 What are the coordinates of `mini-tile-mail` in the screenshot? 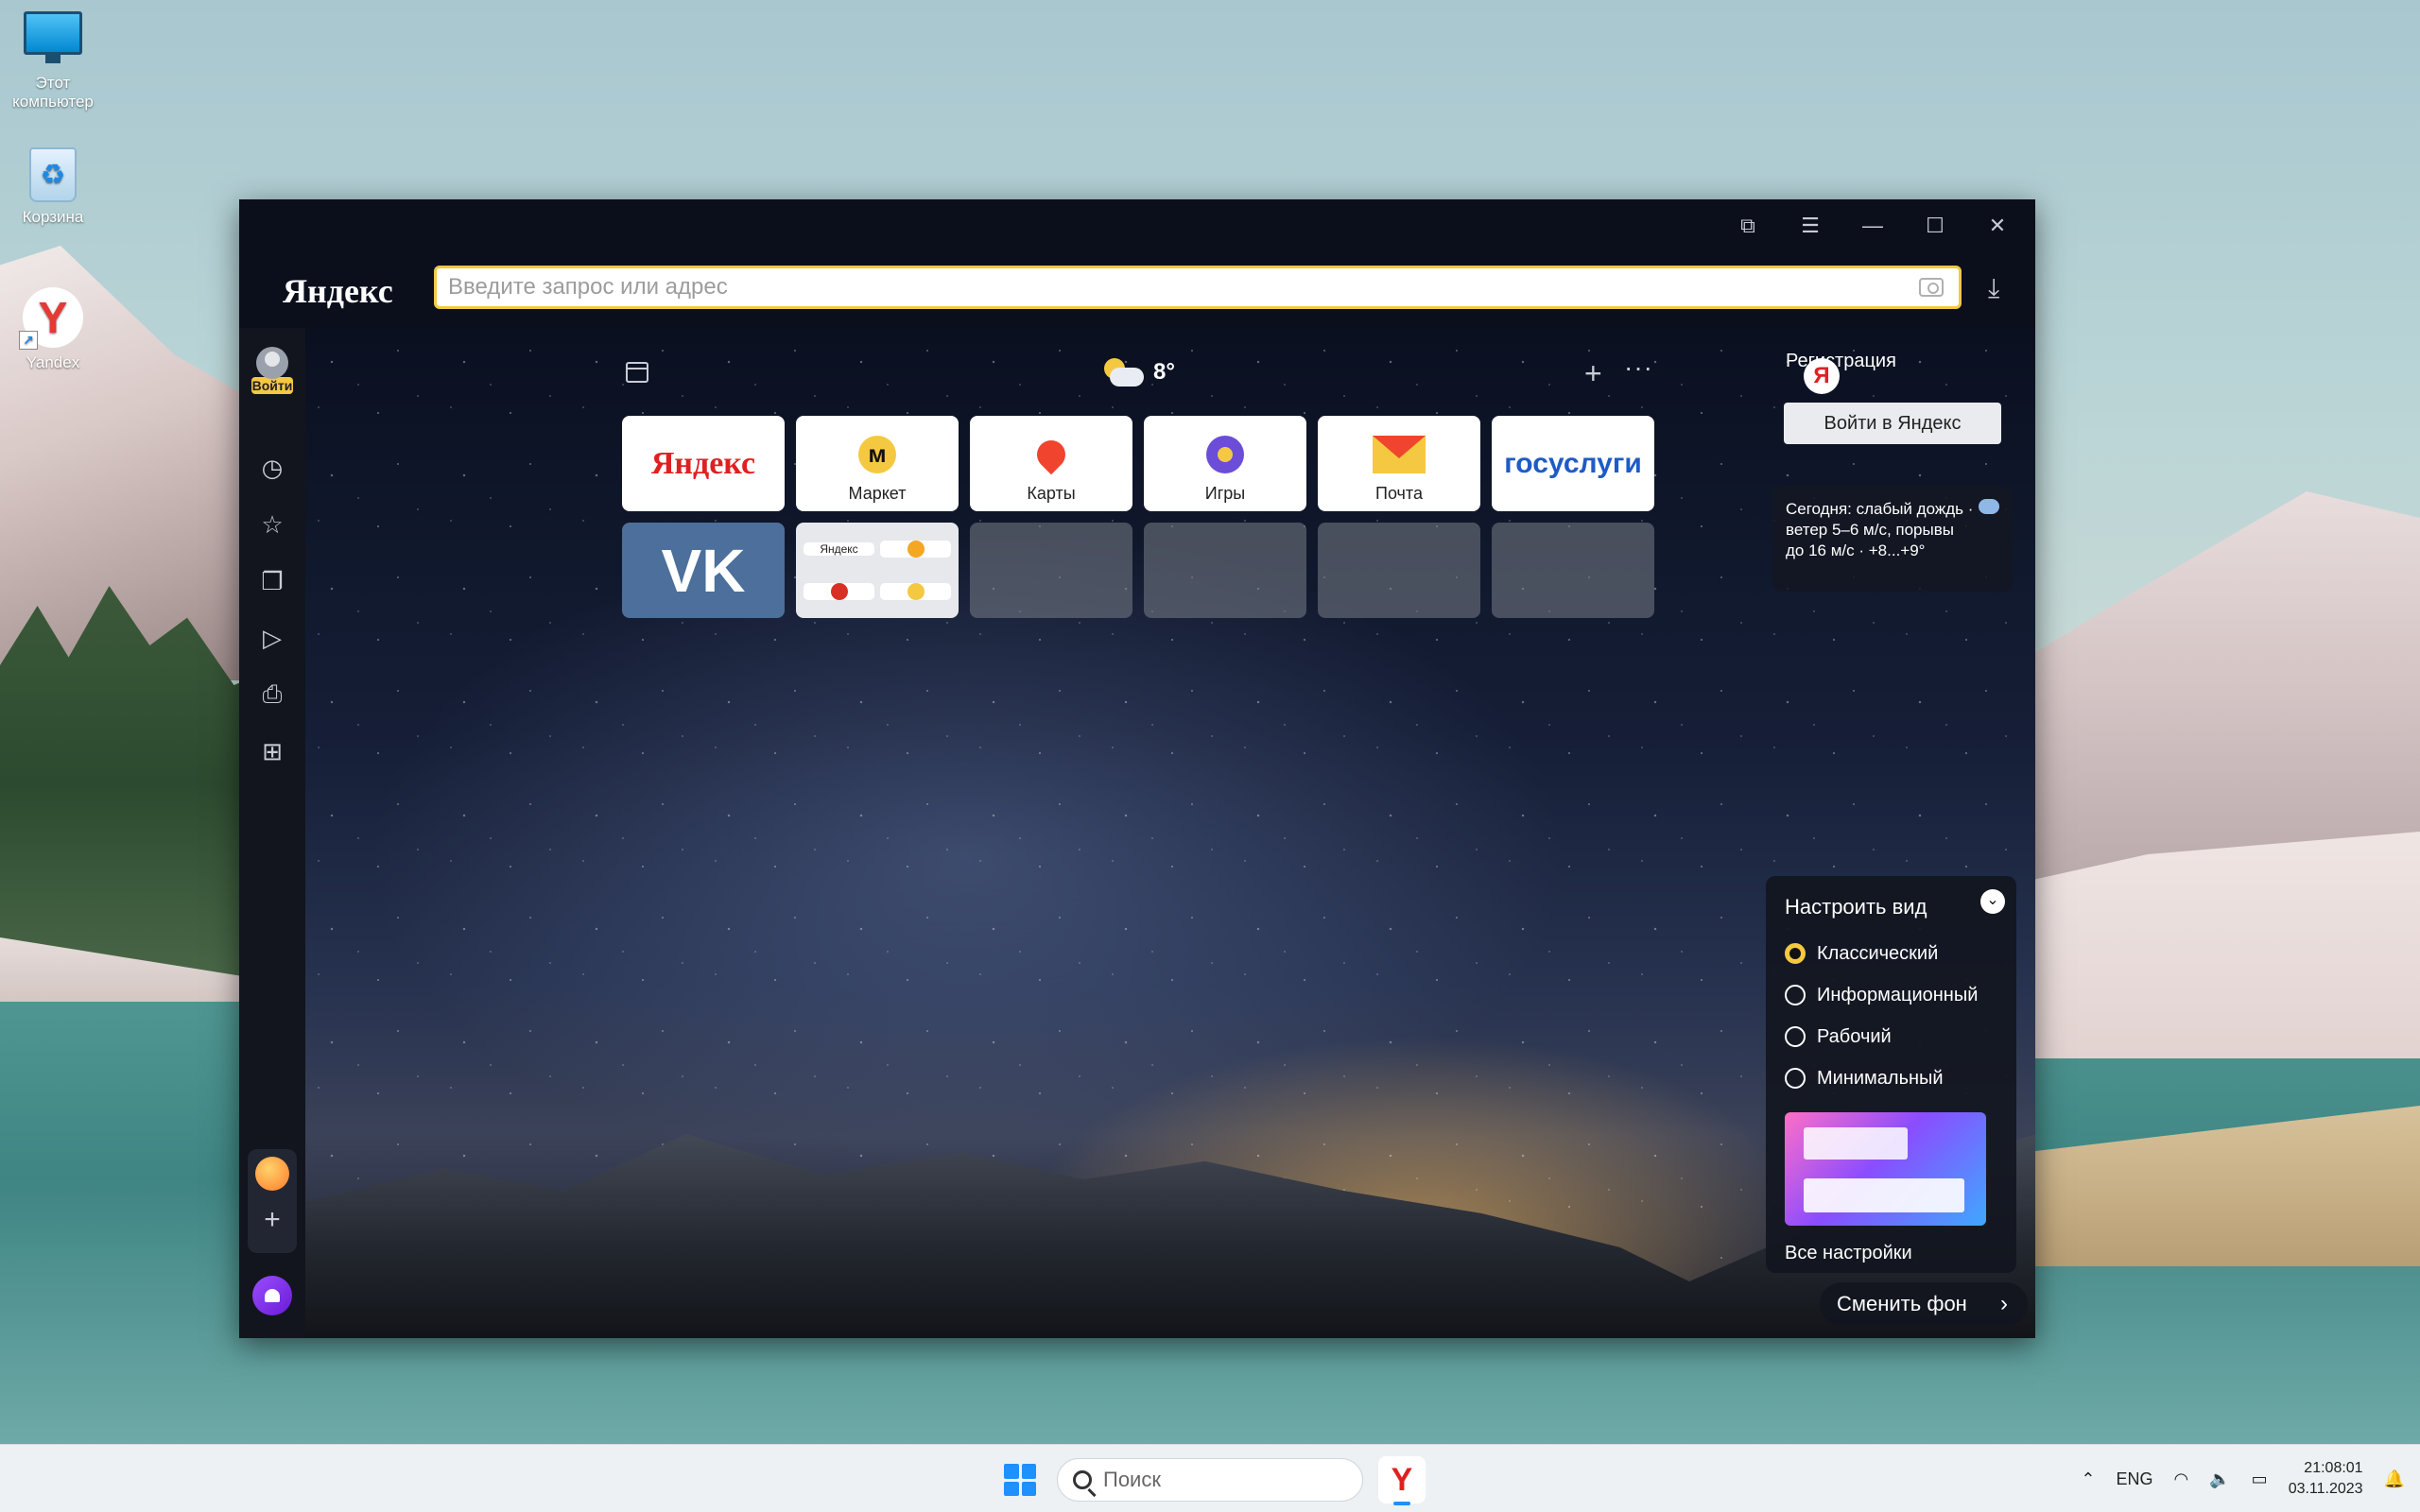 It's located at (915, 592).